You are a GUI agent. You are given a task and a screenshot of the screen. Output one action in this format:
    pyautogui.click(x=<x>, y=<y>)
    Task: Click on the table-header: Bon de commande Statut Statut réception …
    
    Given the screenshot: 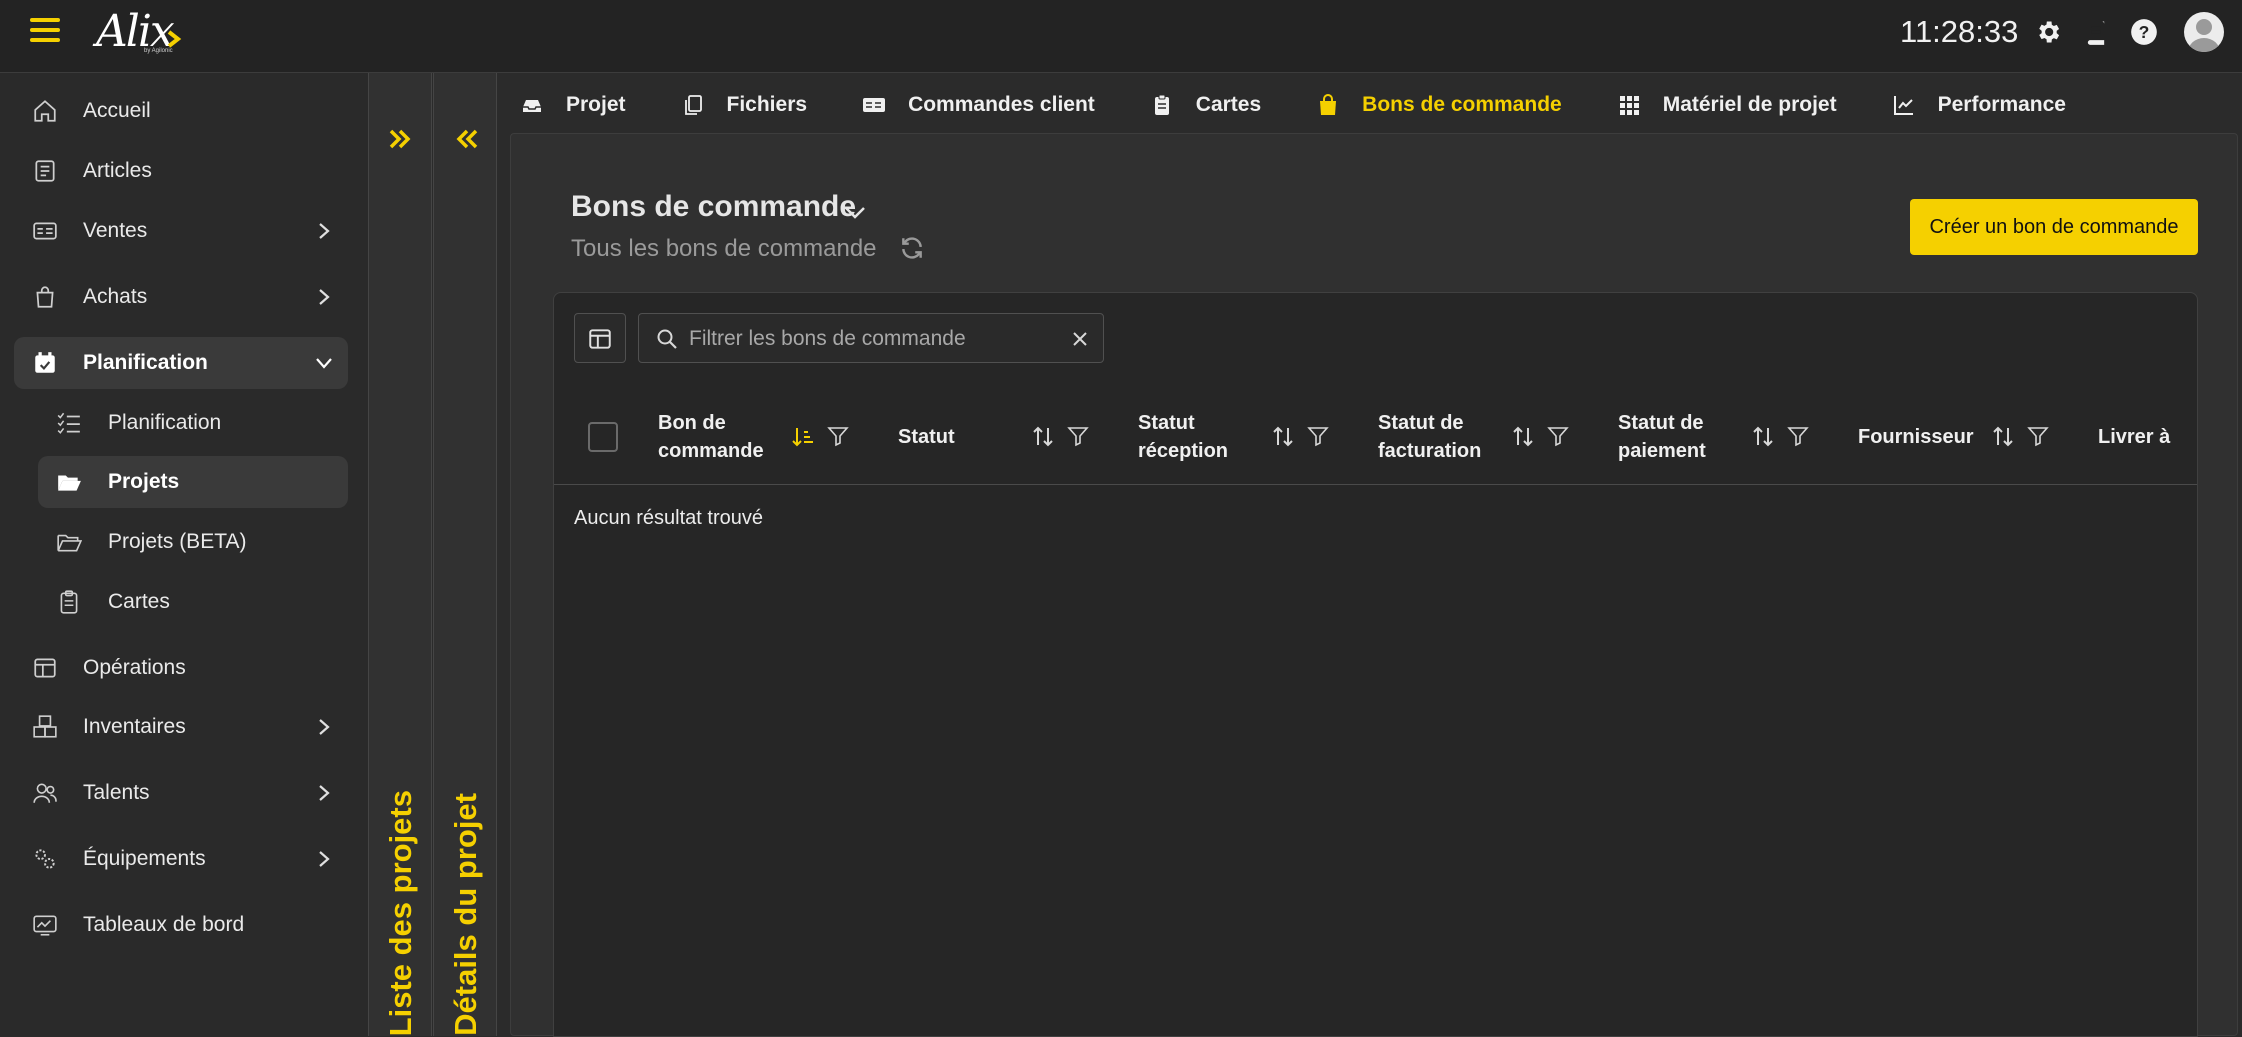 What is the action you would take?
    pyautogui.click(x=1375, y=437)
    